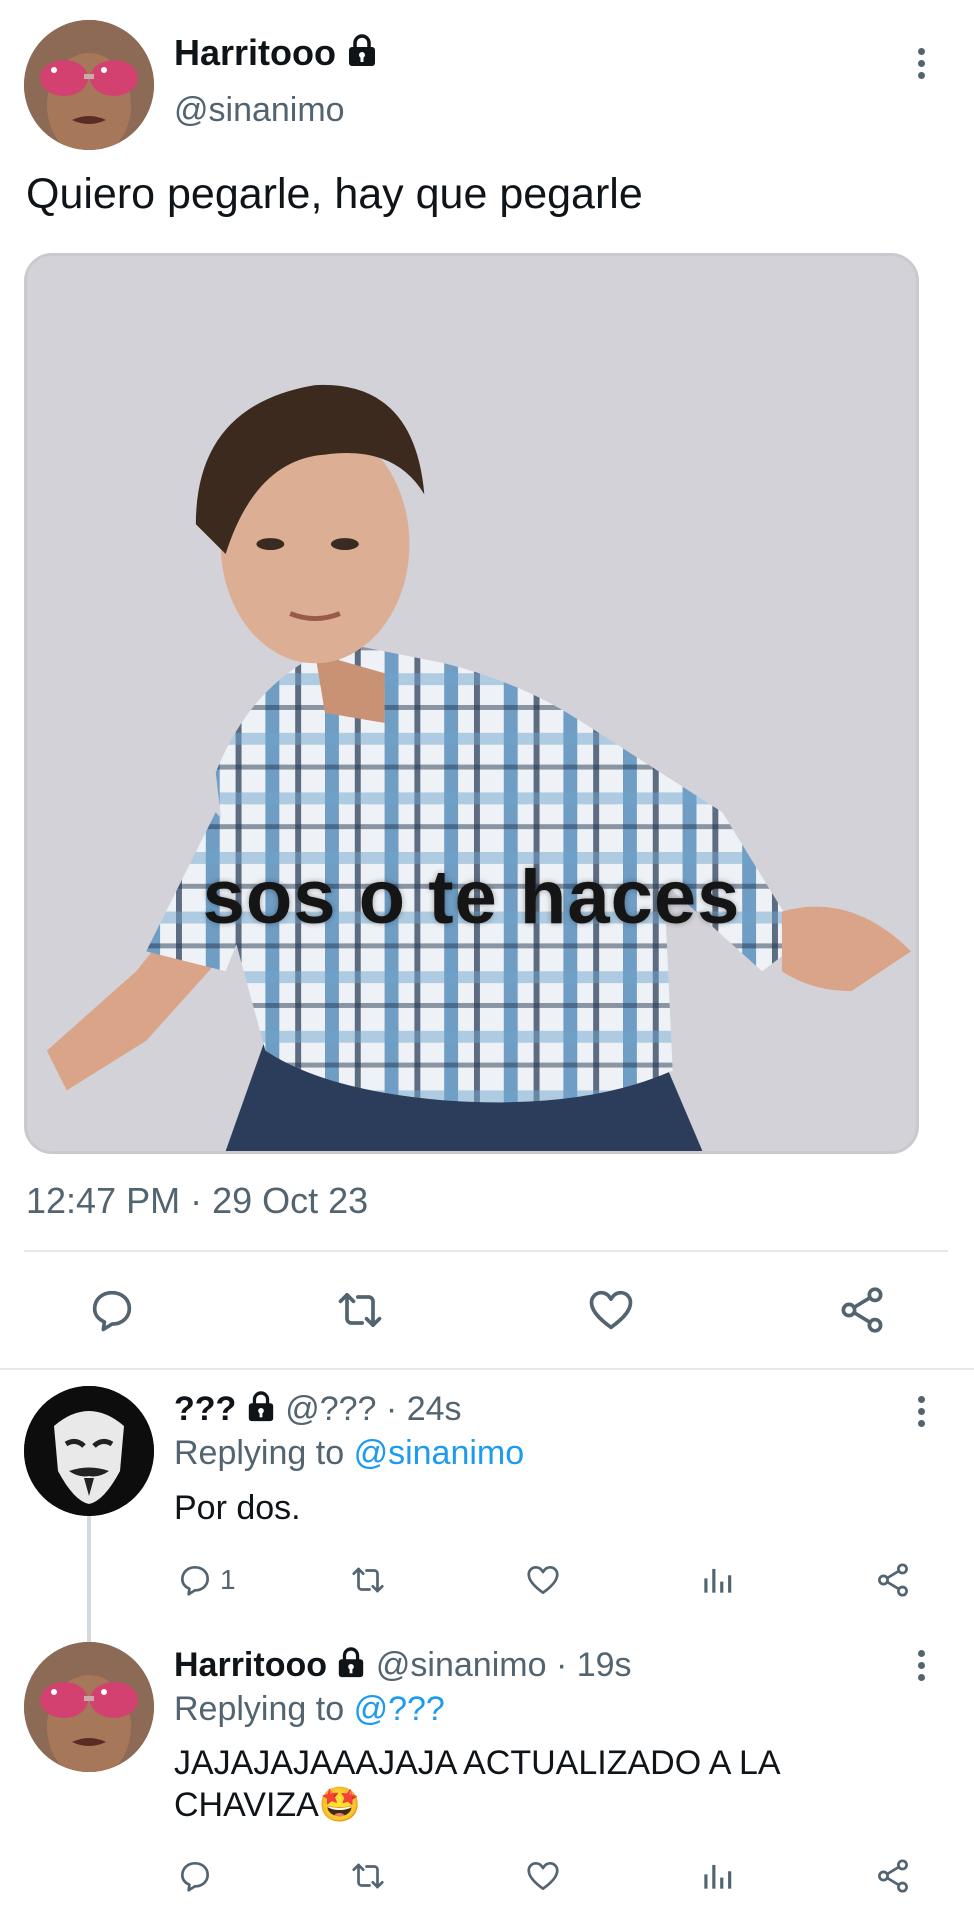  Describe the element at coordinates (439, 1453) in the screenshot. I see `replying-mention: @sinanimo` at that location.